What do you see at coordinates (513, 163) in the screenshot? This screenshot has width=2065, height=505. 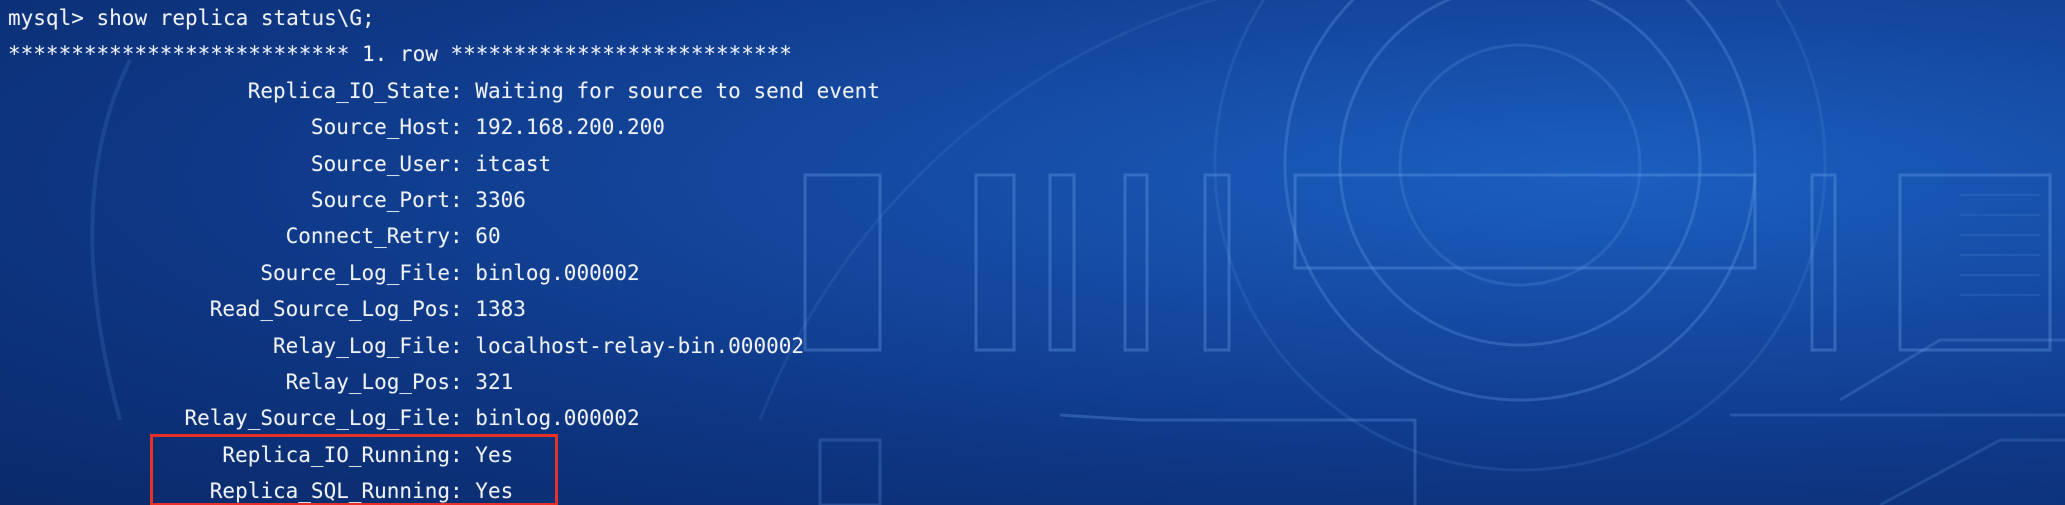 I see `field-value: itcast` at bounding box center [513, 163].